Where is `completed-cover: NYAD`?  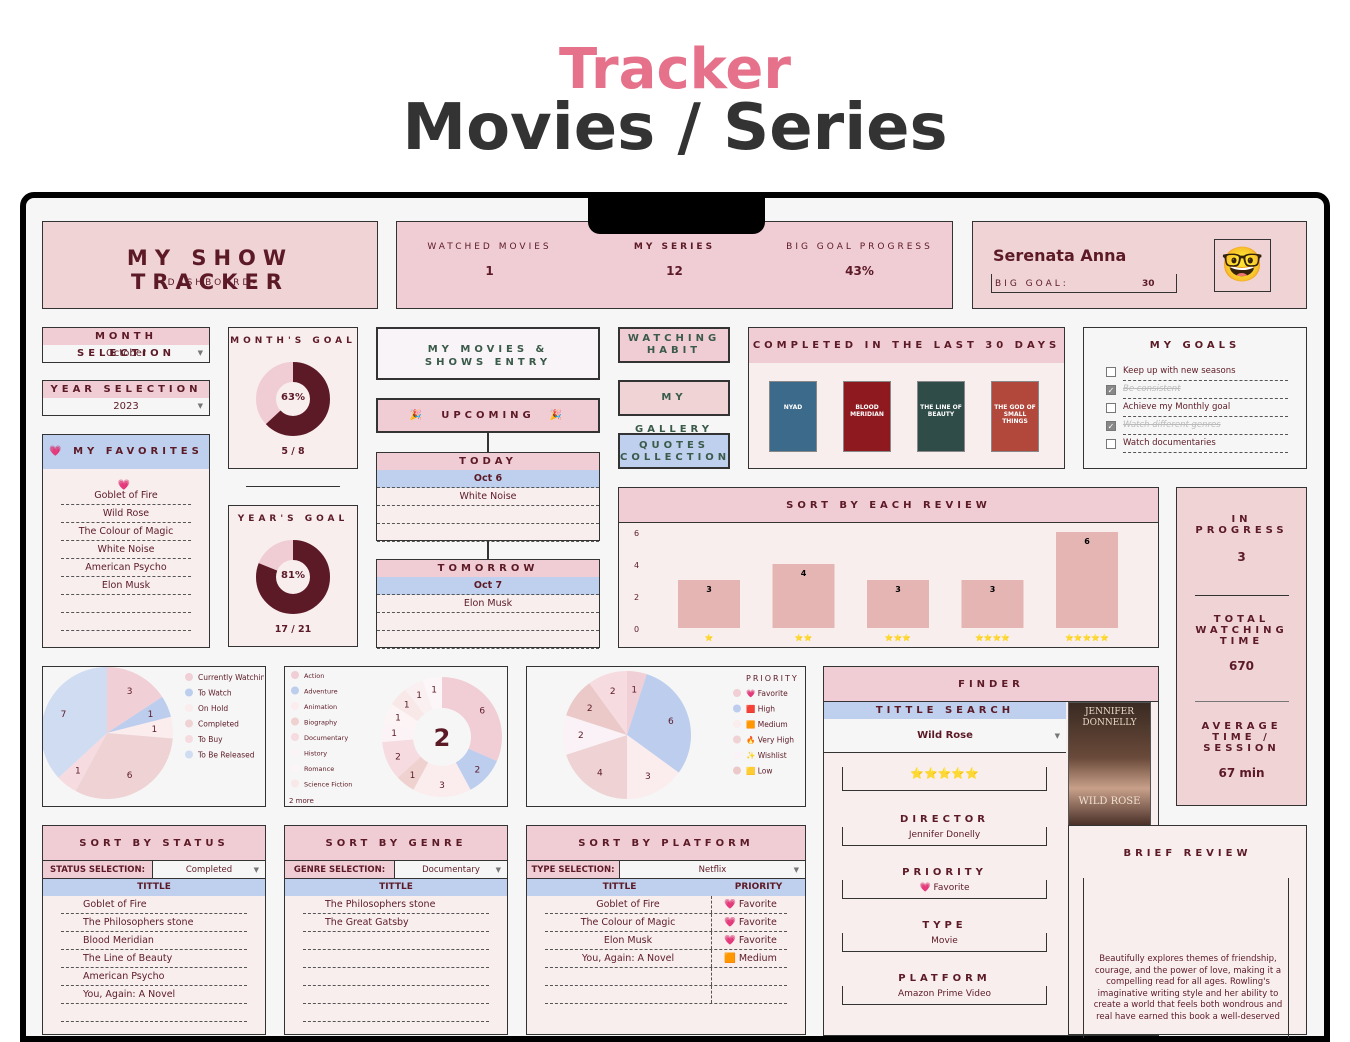
completed-cover: NYAD is located at coordinates (793, 416).